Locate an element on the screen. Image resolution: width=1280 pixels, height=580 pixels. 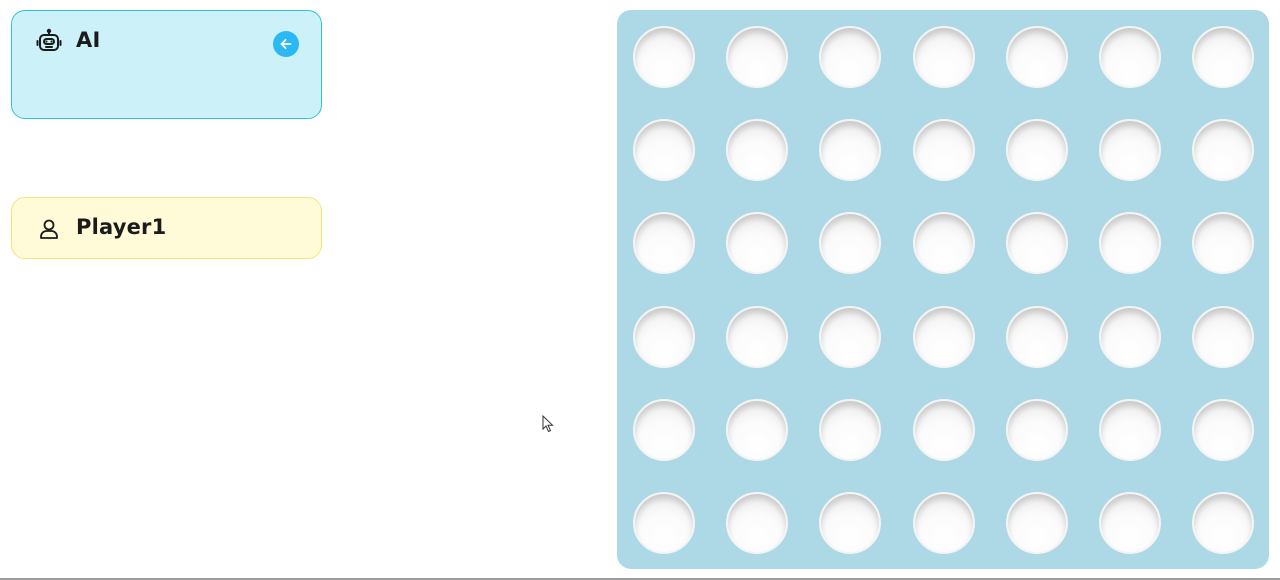
arrow-left-icon is located at coordinates (286, 44).